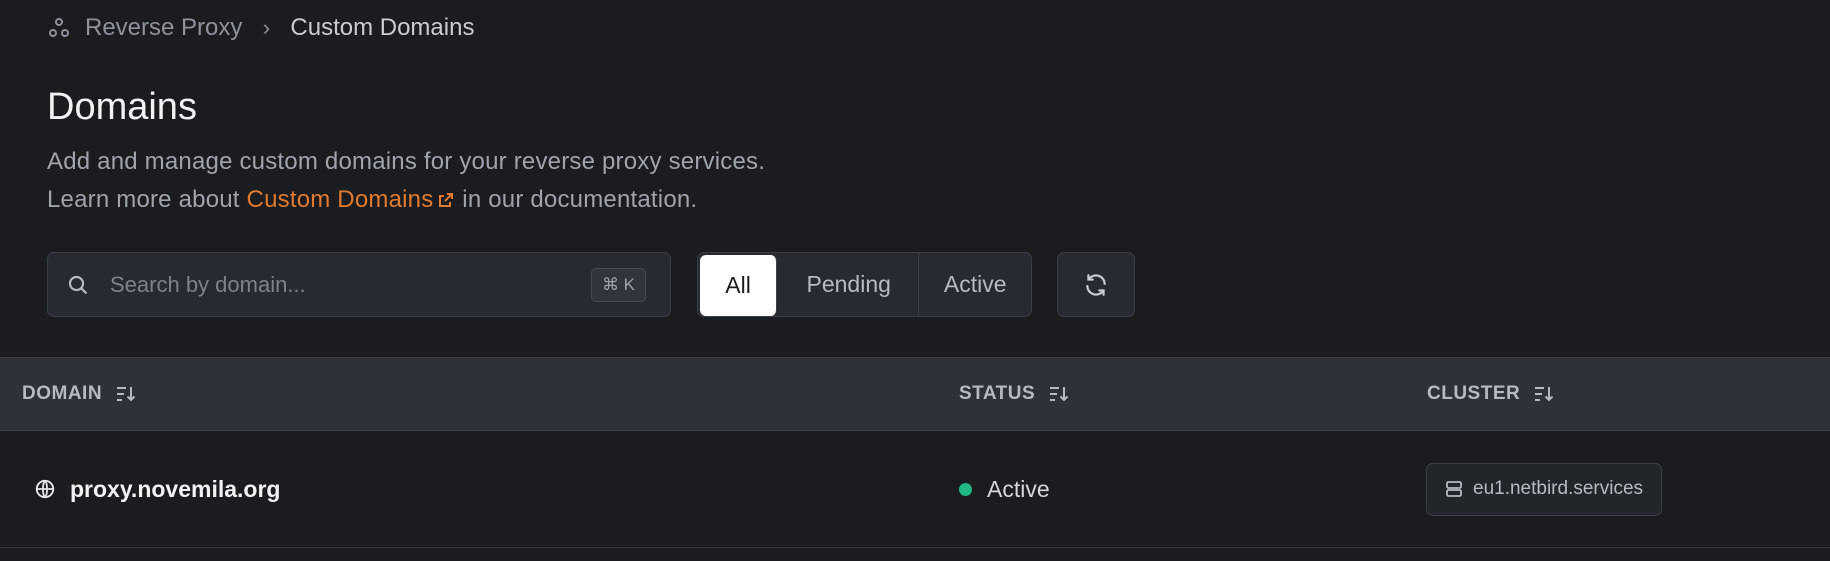 The height and width of the screenshot is (561, 1830). I want to click on search-box: ⌘ K, so click(359, 284).